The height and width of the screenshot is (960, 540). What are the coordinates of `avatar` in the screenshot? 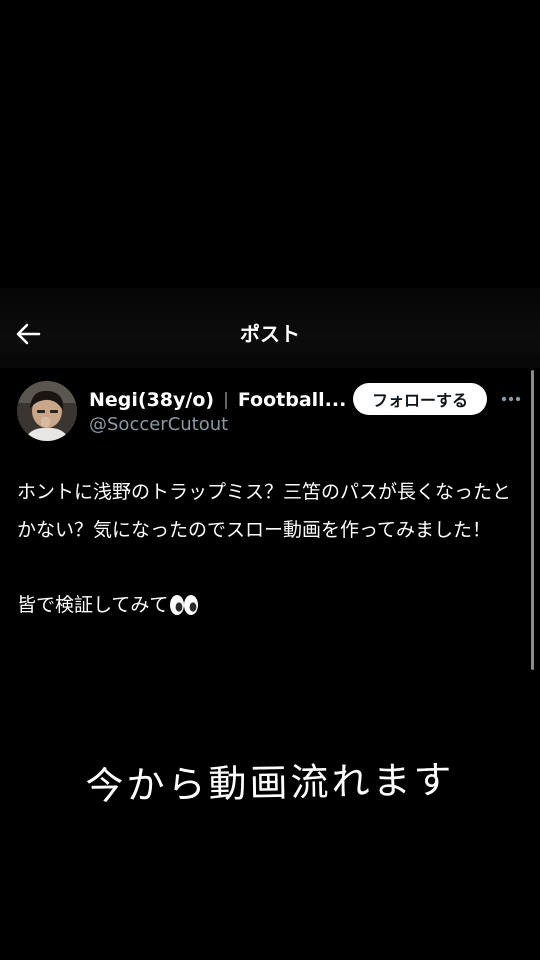 It's located at (47, 411).